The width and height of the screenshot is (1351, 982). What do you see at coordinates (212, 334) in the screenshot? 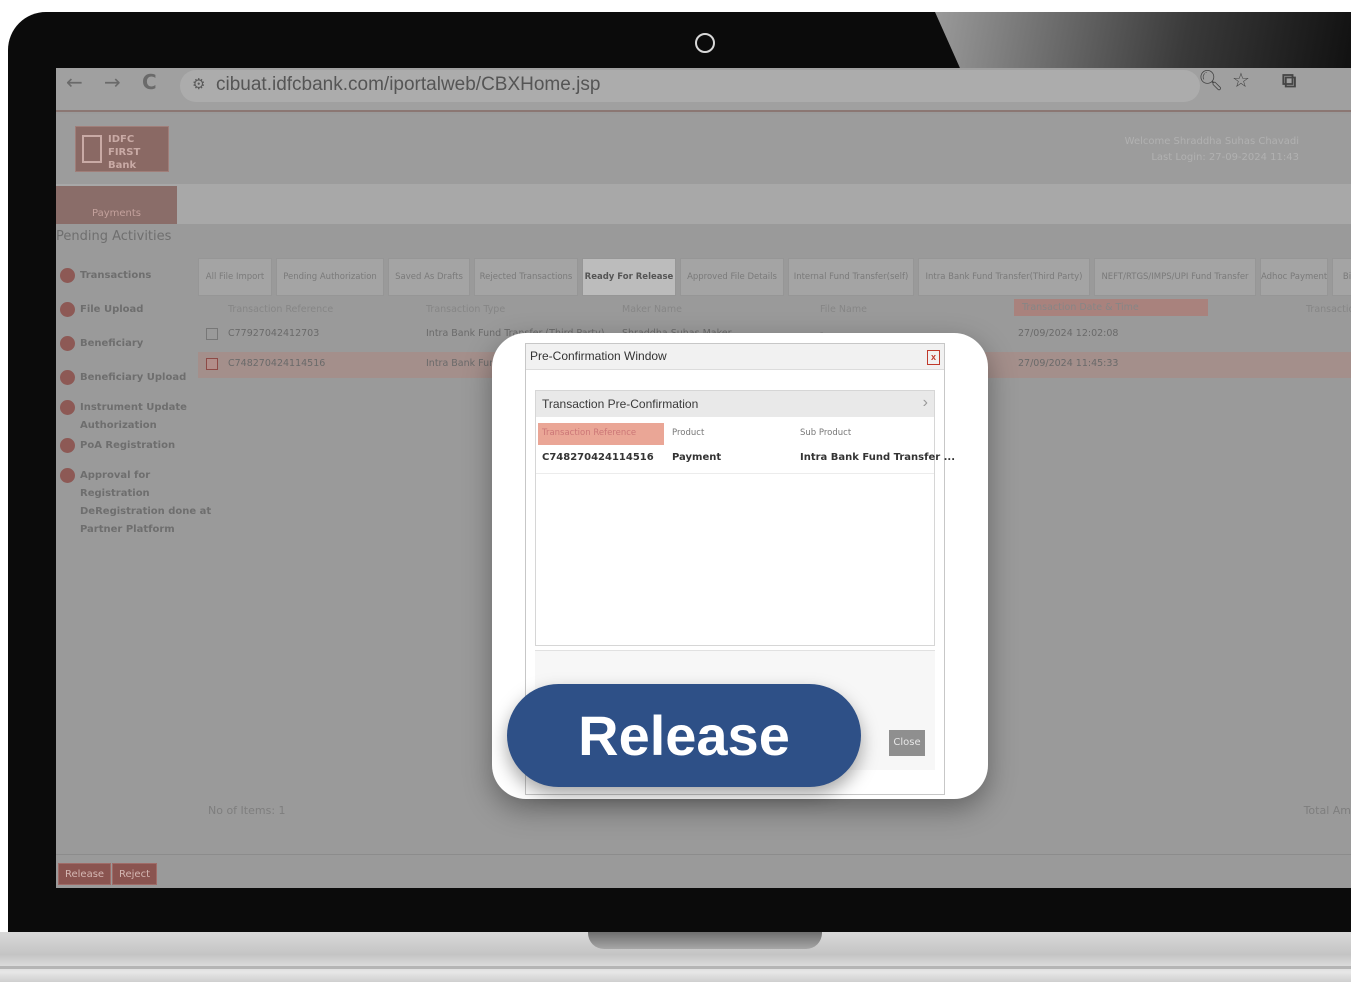
I see `row-checkbox` at bounding box center [212, 334].